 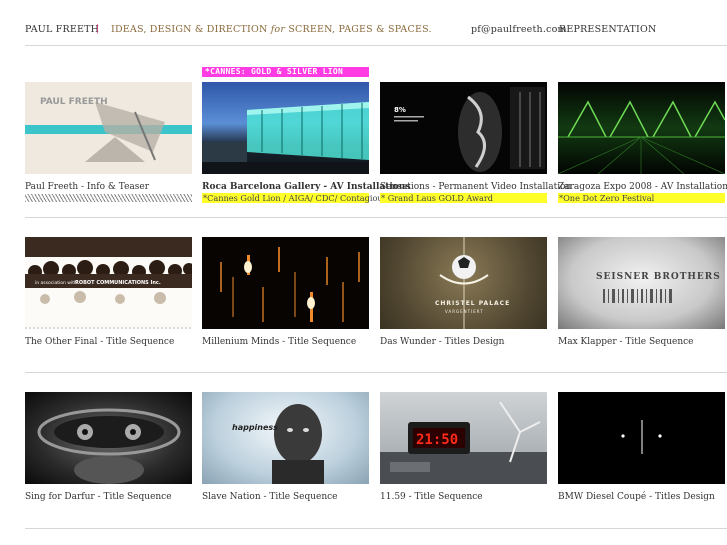 I want to click on award-note: * Grand Laus GOLD Award, so click(x=463, y=198).